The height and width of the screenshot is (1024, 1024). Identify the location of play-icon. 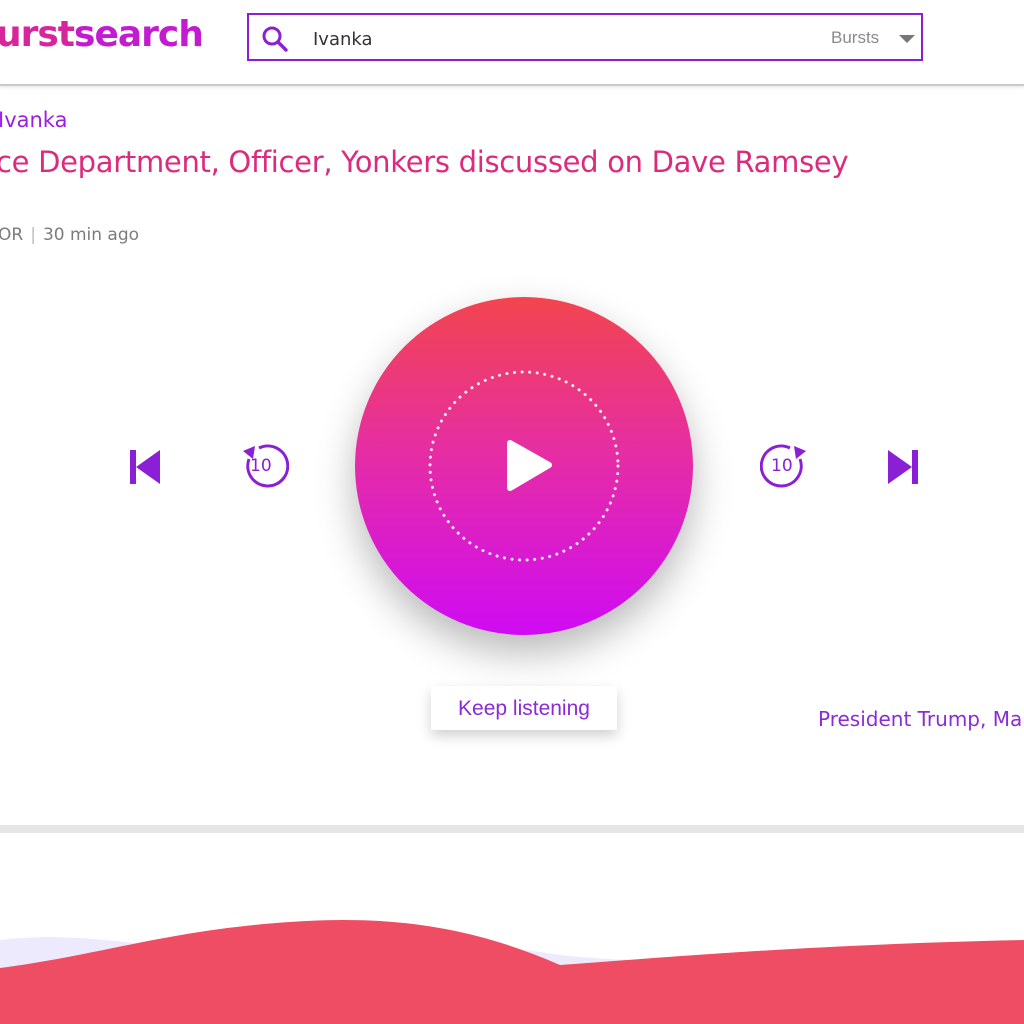
(529, 465).